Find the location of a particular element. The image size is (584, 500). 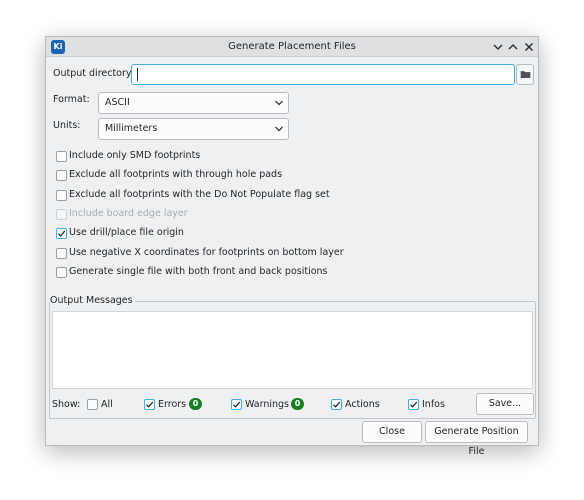

output-directory-input is located at coordinates (323, 74).